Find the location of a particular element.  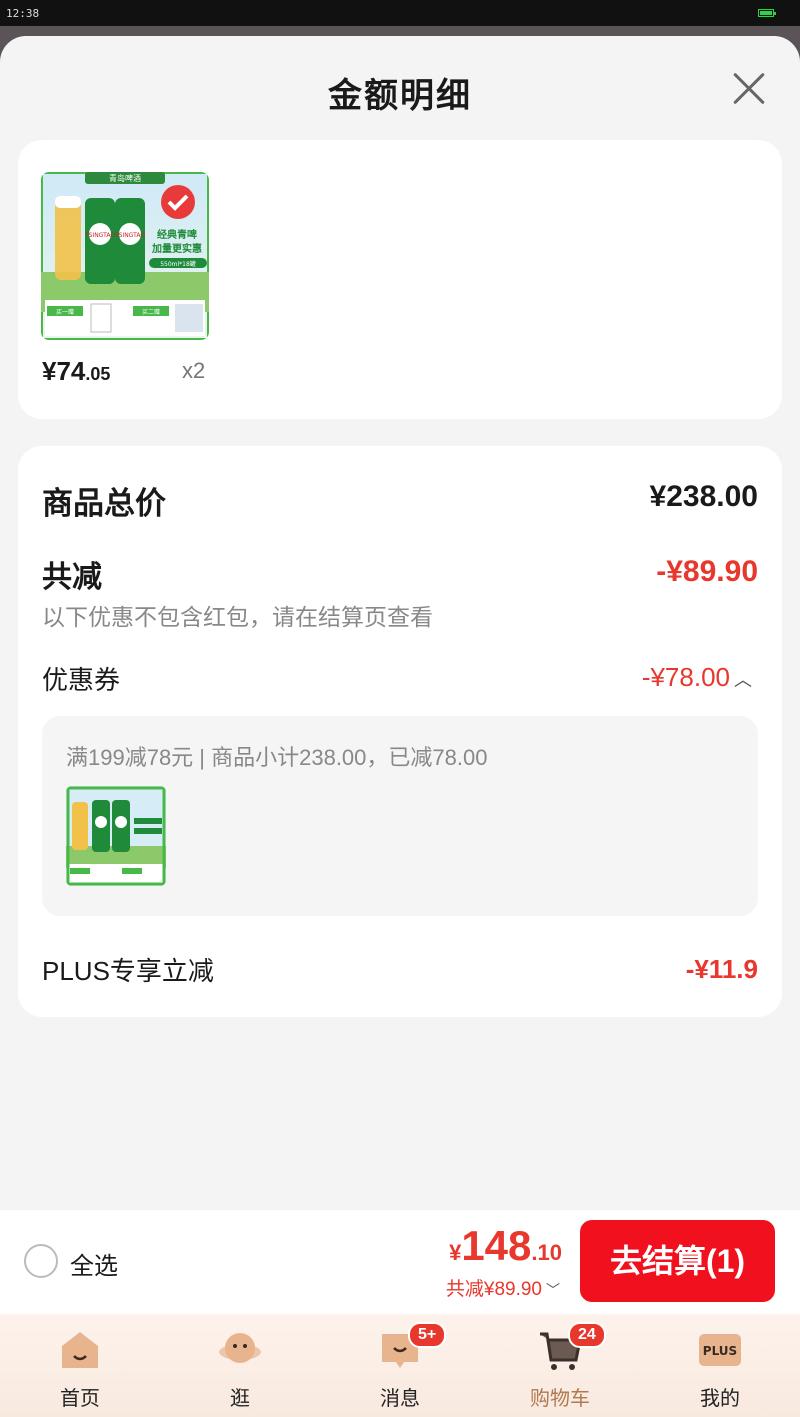

home-icon is located at coordinates (80, 1350).